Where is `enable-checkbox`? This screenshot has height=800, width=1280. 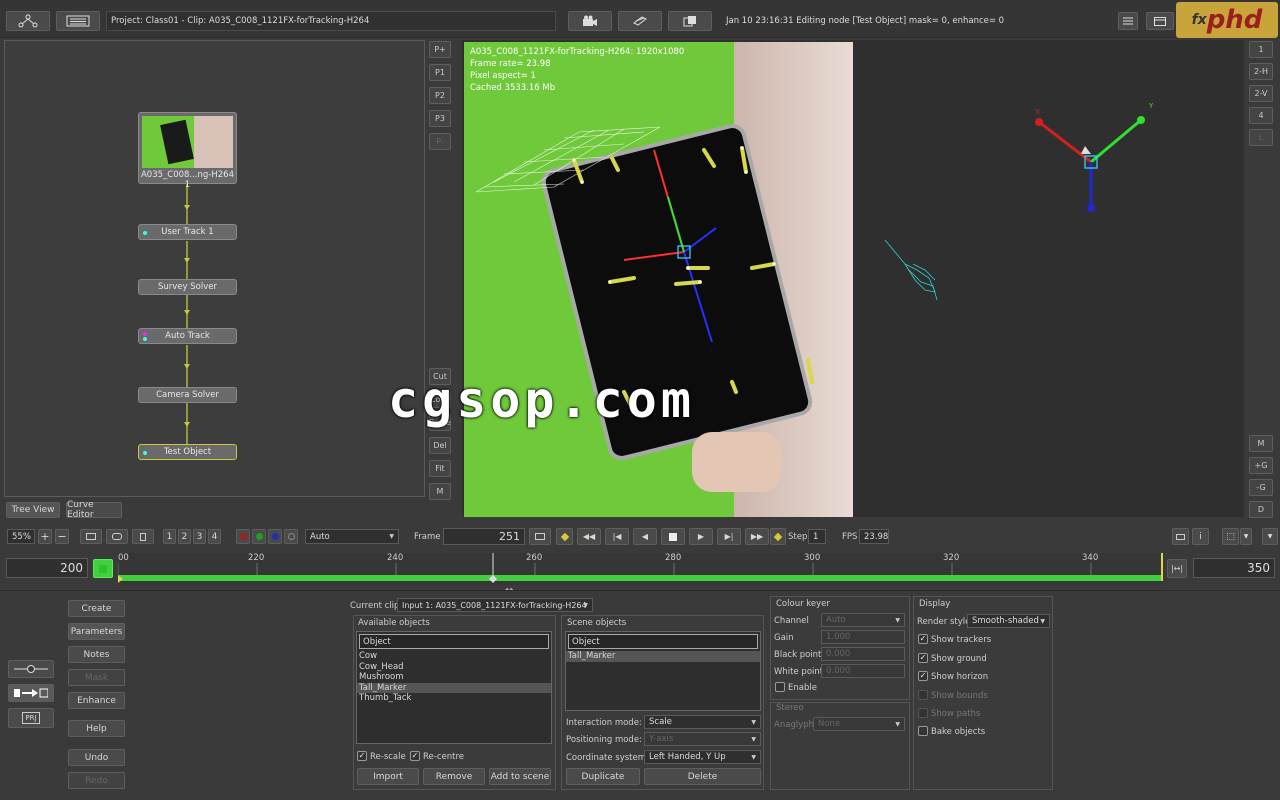 enable-checkbox is located at coordinates (780, 687).